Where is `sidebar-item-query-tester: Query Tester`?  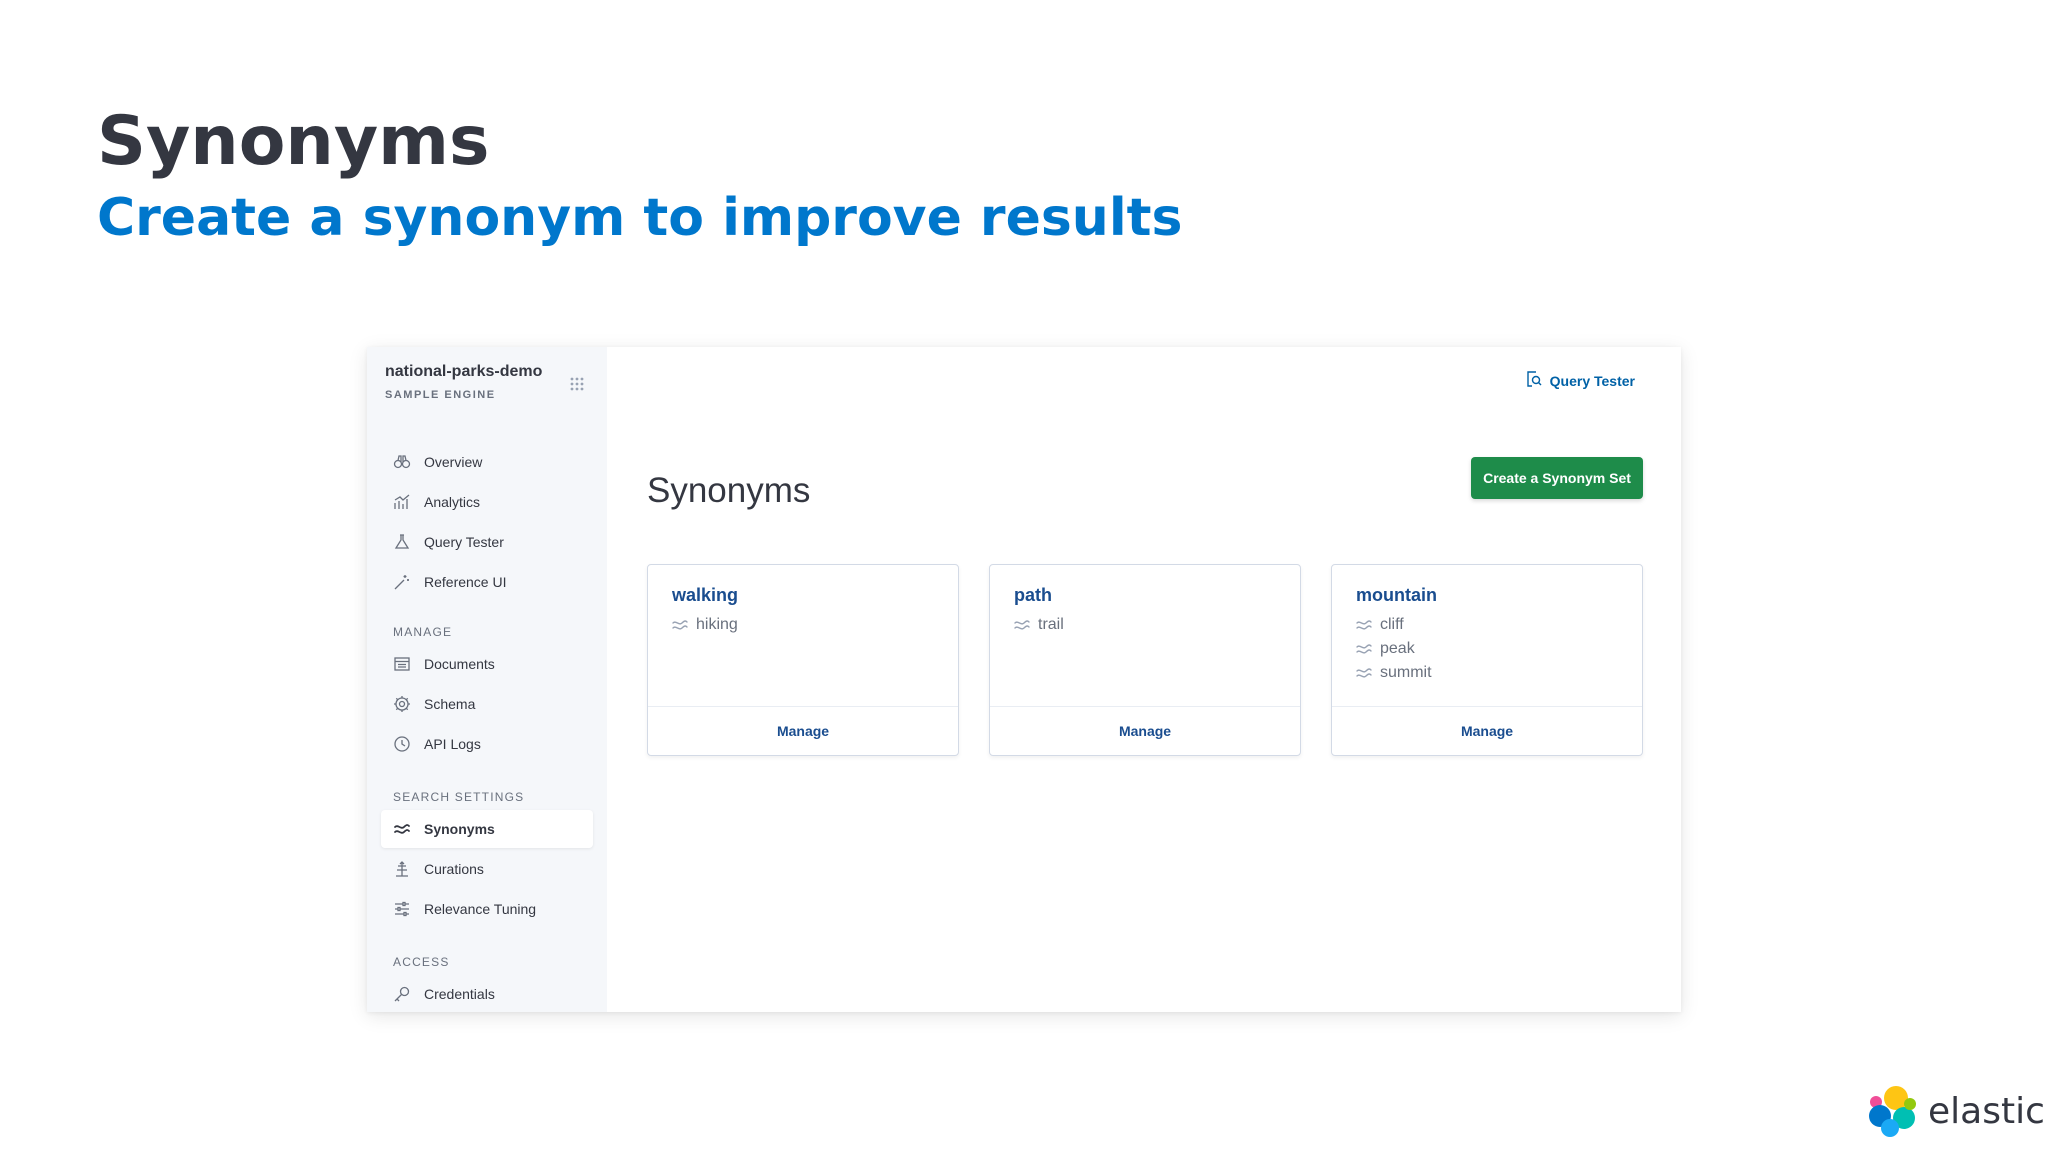 sidebar-item-query-tester: Query Tester is located at coordinates (487, 542).